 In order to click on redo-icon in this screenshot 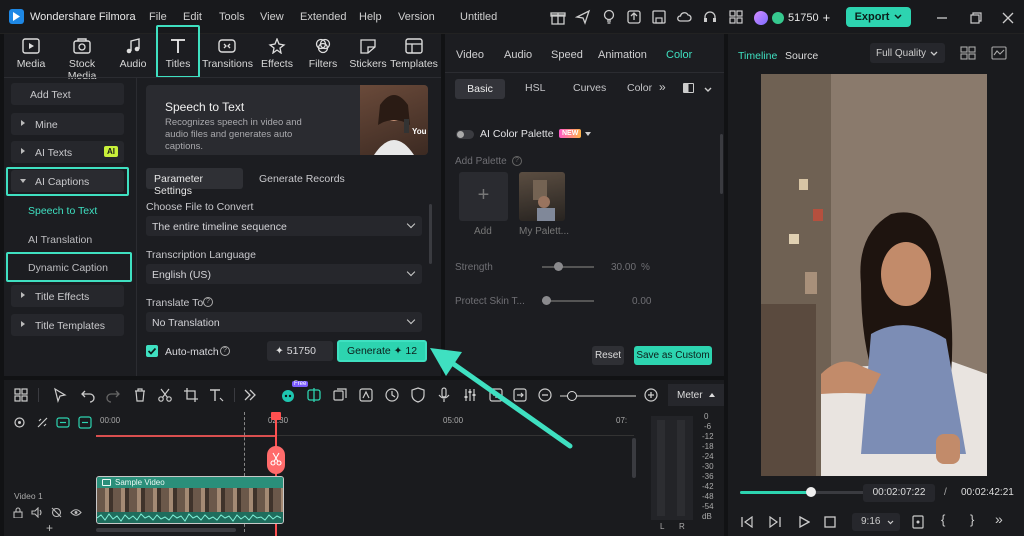, I will do `click(113, 395)`.